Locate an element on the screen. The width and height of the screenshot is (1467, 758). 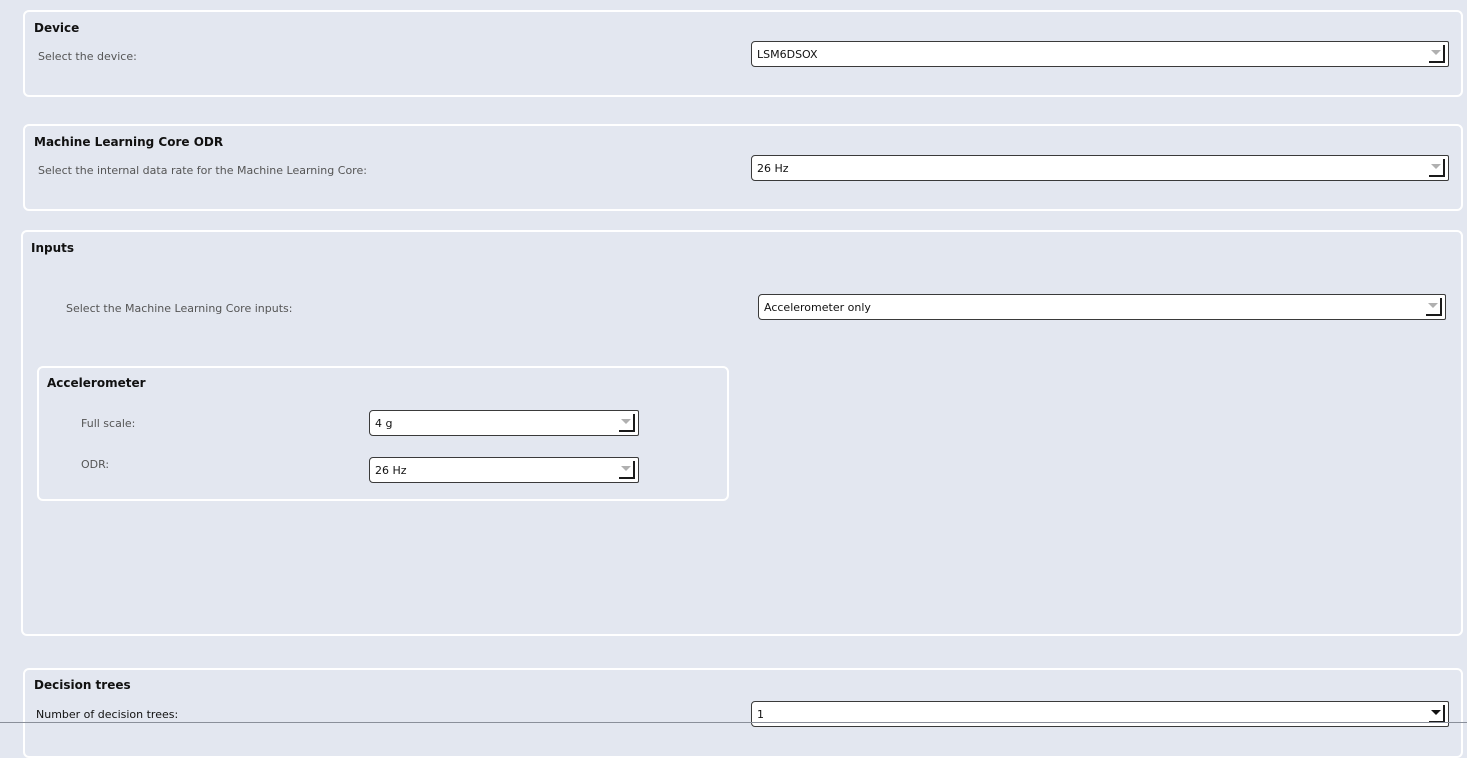
device-select: LSM6DSOX is located at coordinates (1100, 54).